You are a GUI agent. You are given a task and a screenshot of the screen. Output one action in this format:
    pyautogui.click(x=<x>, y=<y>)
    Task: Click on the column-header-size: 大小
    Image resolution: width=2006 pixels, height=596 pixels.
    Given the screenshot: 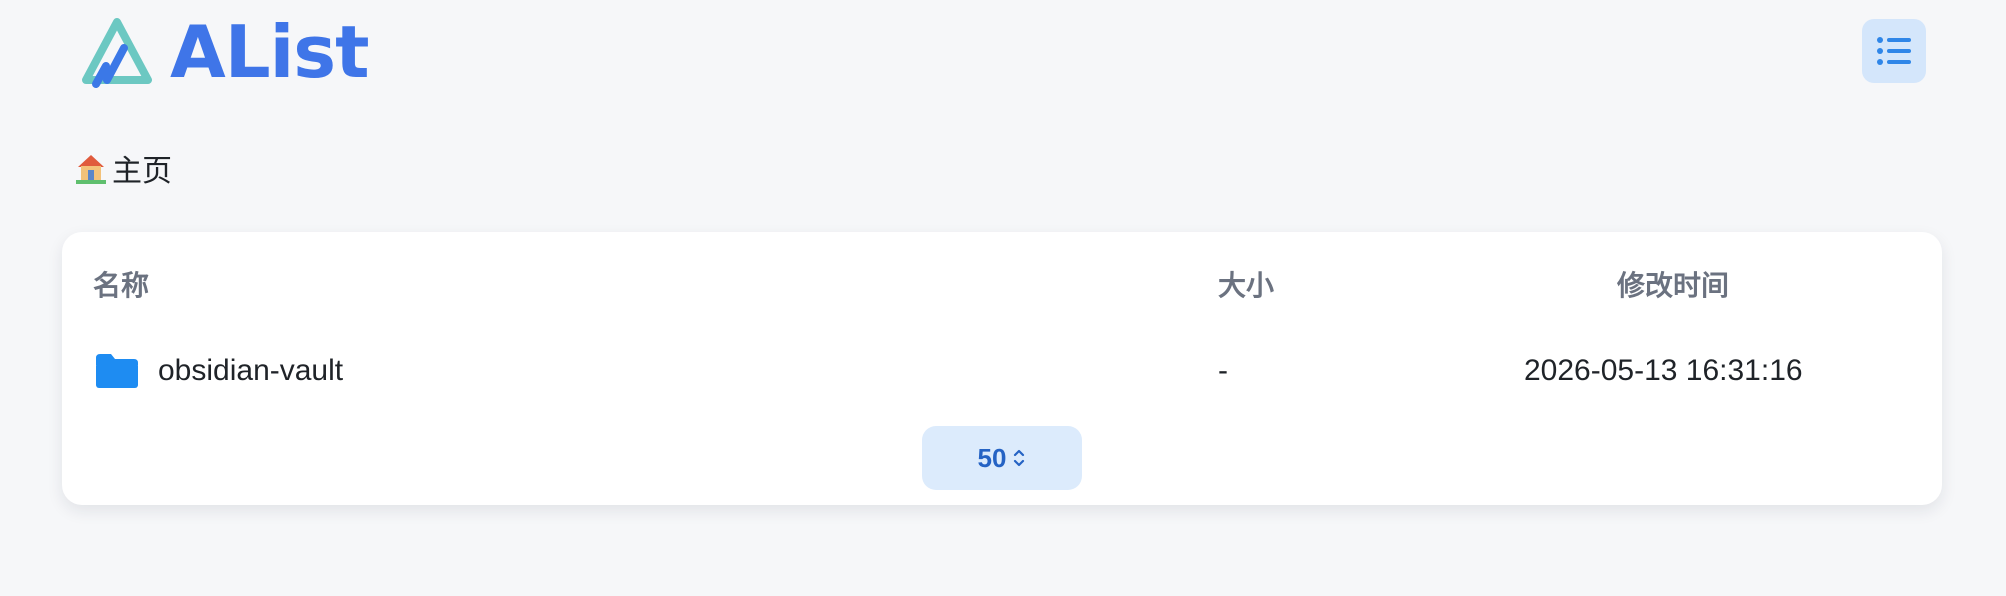 What is the action you would take?
    pyautogui.click(x=1246, y=284)
    